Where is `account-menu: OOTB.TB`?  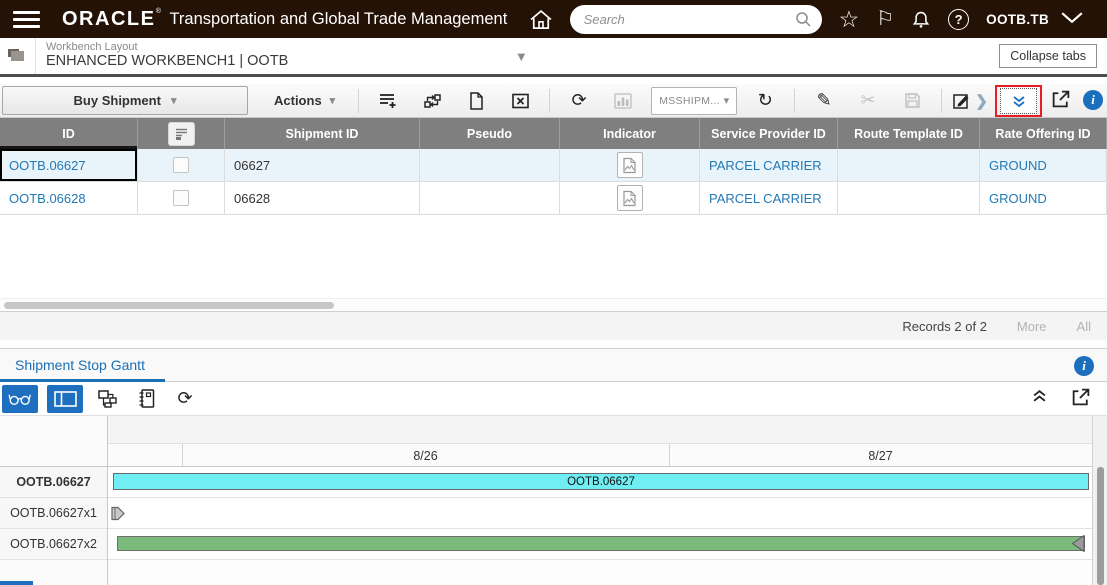 account-menu: OOTB.TB is located at coordinates (1017, 19).